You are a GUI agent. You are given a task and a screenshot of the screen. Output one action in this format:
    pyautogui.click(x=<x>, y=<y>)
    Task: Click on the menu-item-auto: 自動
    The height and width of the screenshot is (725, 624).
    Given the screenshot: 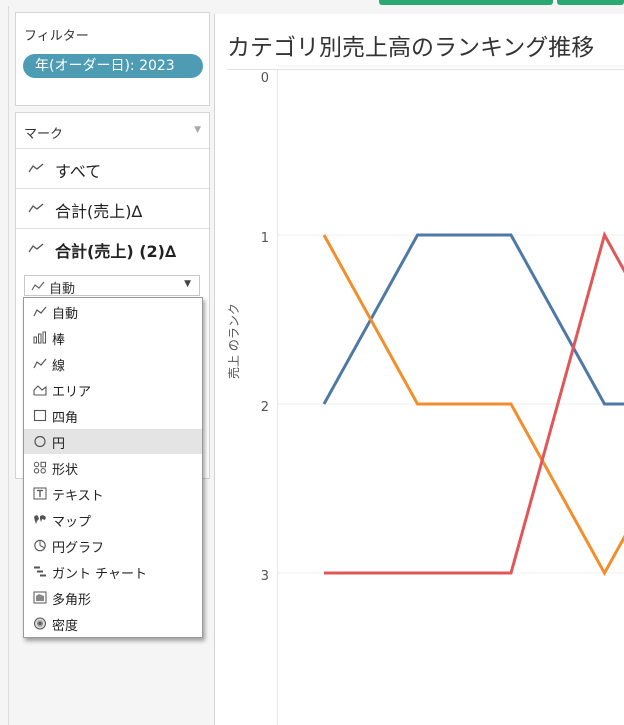 What is the action you would take?
    pyautogui.click(x=113, y=311)
    